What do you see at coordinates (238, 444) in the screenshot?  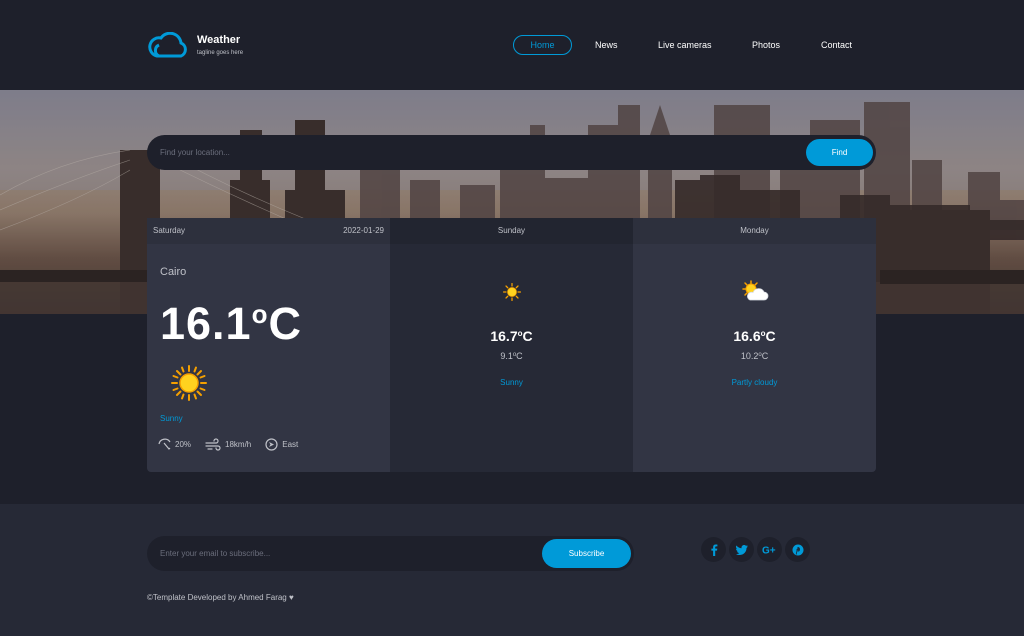 I see `wind-value: 18km/h` at bounding box center [238, 444].